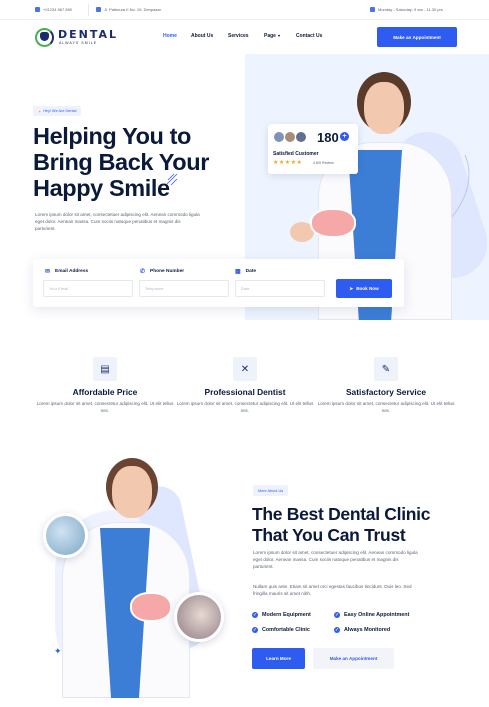 The height and width of the screenshot is (707, 489). What do you see at coordinates (367, 630) in the screenshot?
I see `check-label: Always Monitored` at bounding box center [367, 630].